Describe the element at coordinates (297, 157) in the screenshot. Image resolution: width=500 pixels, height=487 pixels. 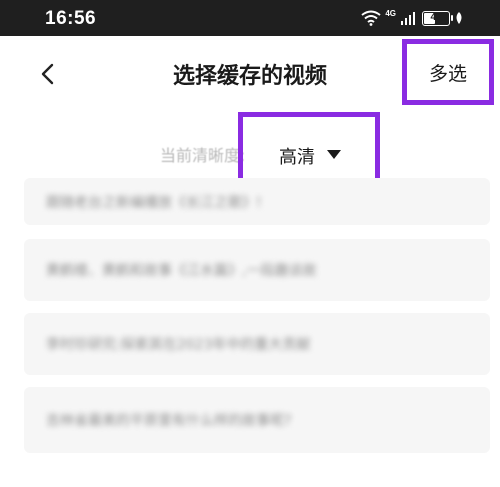
I see `quality-value: 高清` at that location.